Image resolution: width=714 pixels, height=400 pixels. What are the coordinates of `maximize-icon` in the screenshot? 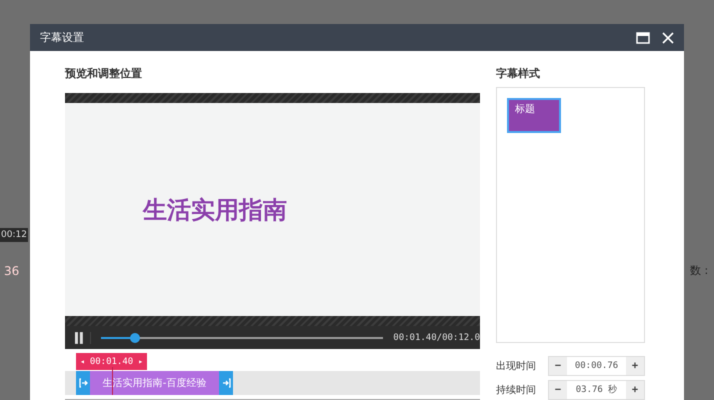 It's located at (643, 38).